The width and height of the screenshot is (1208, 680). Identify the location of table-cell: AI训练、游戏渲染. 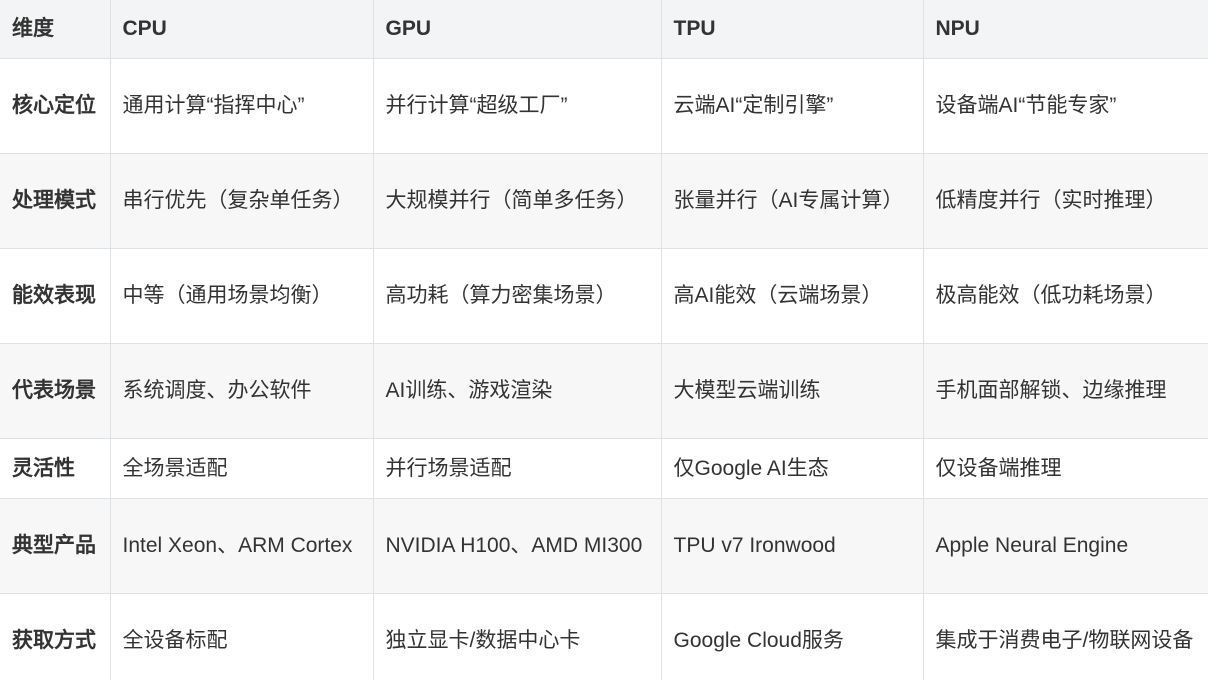
(517, 391).